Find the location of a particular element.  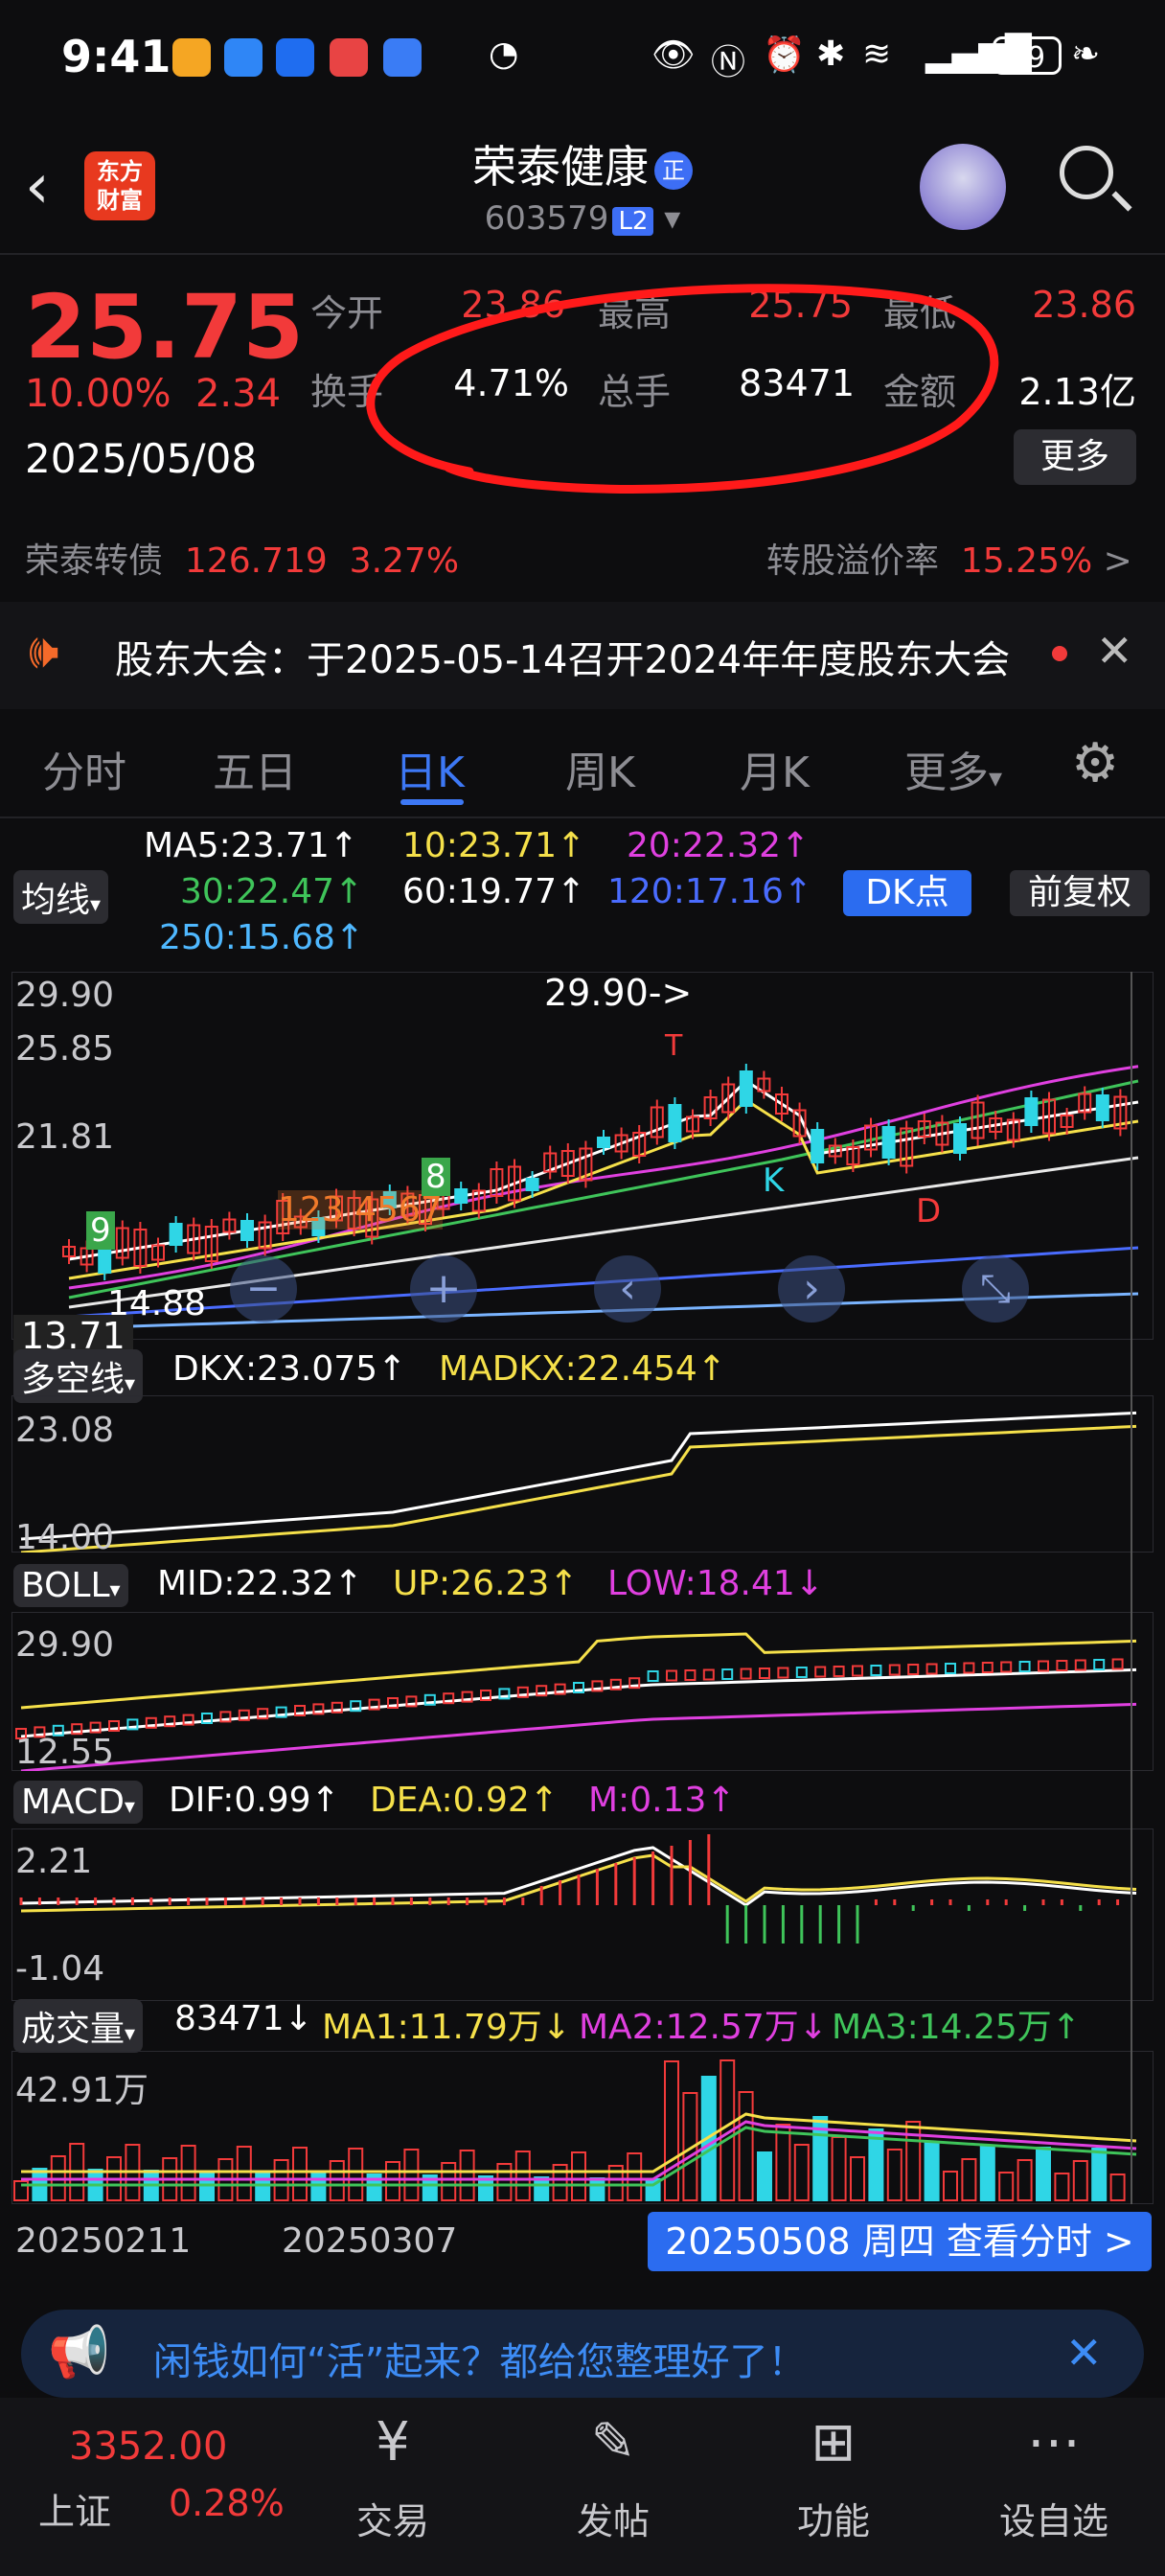

scroll-left-icon: ‹ is located at coordinates (627, 1288).